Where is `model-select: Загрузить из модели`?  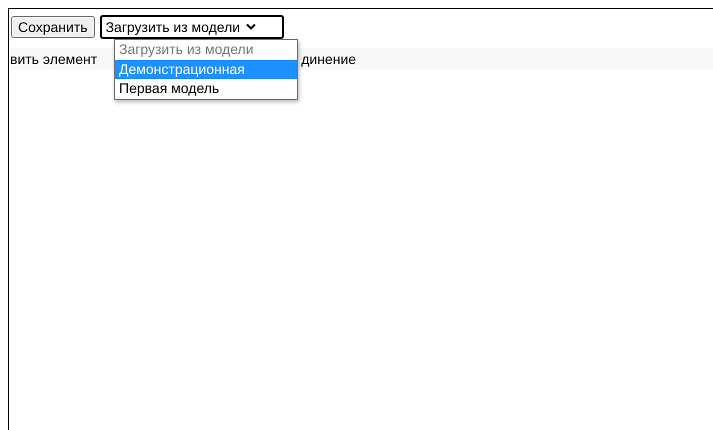
model-select: Загрузить из модели is located at coordinates (191, 27).